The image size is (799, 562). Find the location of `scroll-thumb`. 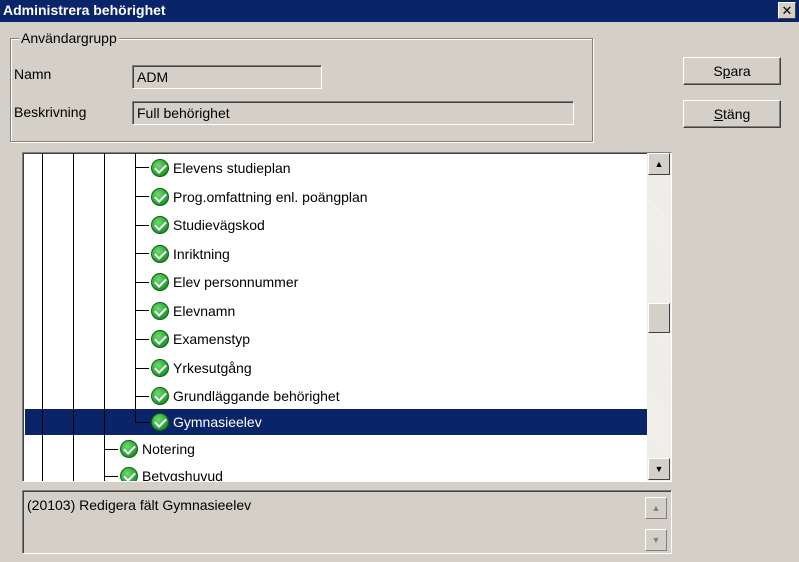

scroll-thumb is located at coordinates (659, 318).